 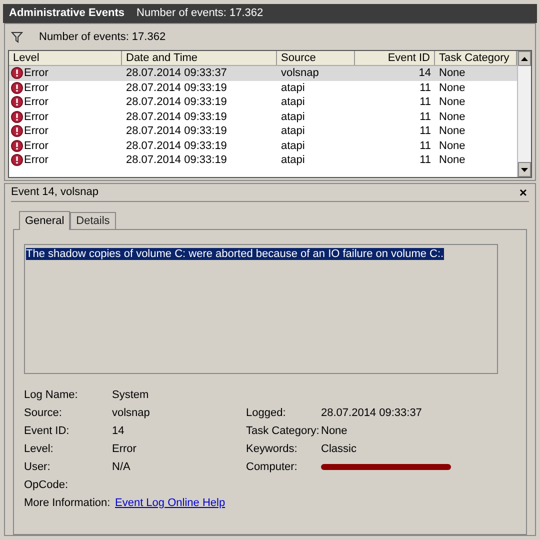 I want to click on field-value: N/A, so click(x=121, y=467).